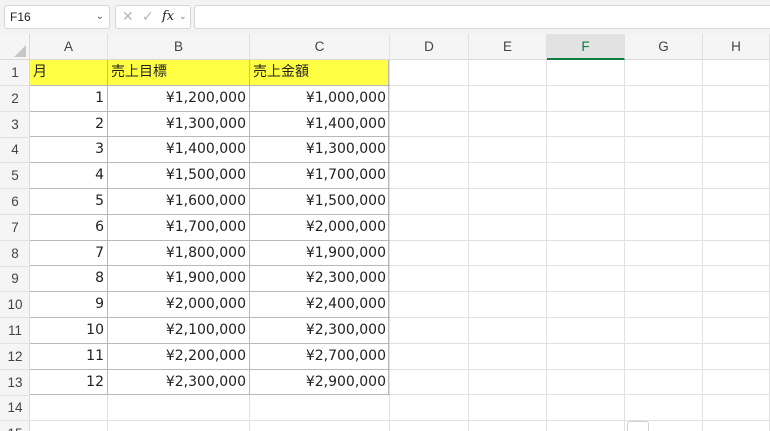 The height and width of the screenshot is (431, 770). I want to click on table-cell: ¥2,700,000, so click(319, 356).